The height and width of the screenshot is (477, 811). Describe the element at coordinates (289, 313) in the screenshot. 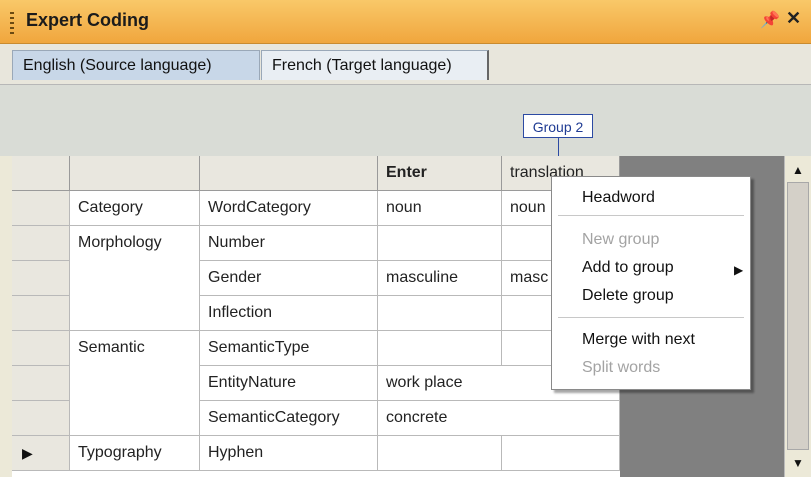

I see `attribute-cell: Inflection` at that location.